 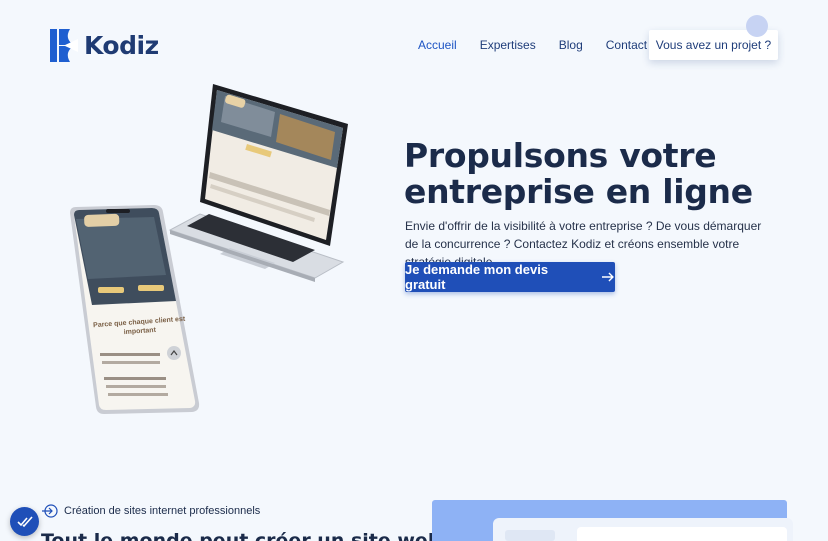 What do you see at coordinates (560, 155) in the screenshot?
I see `hero-title-line-1: Propulsons votre` at bounding box center [560, 155].